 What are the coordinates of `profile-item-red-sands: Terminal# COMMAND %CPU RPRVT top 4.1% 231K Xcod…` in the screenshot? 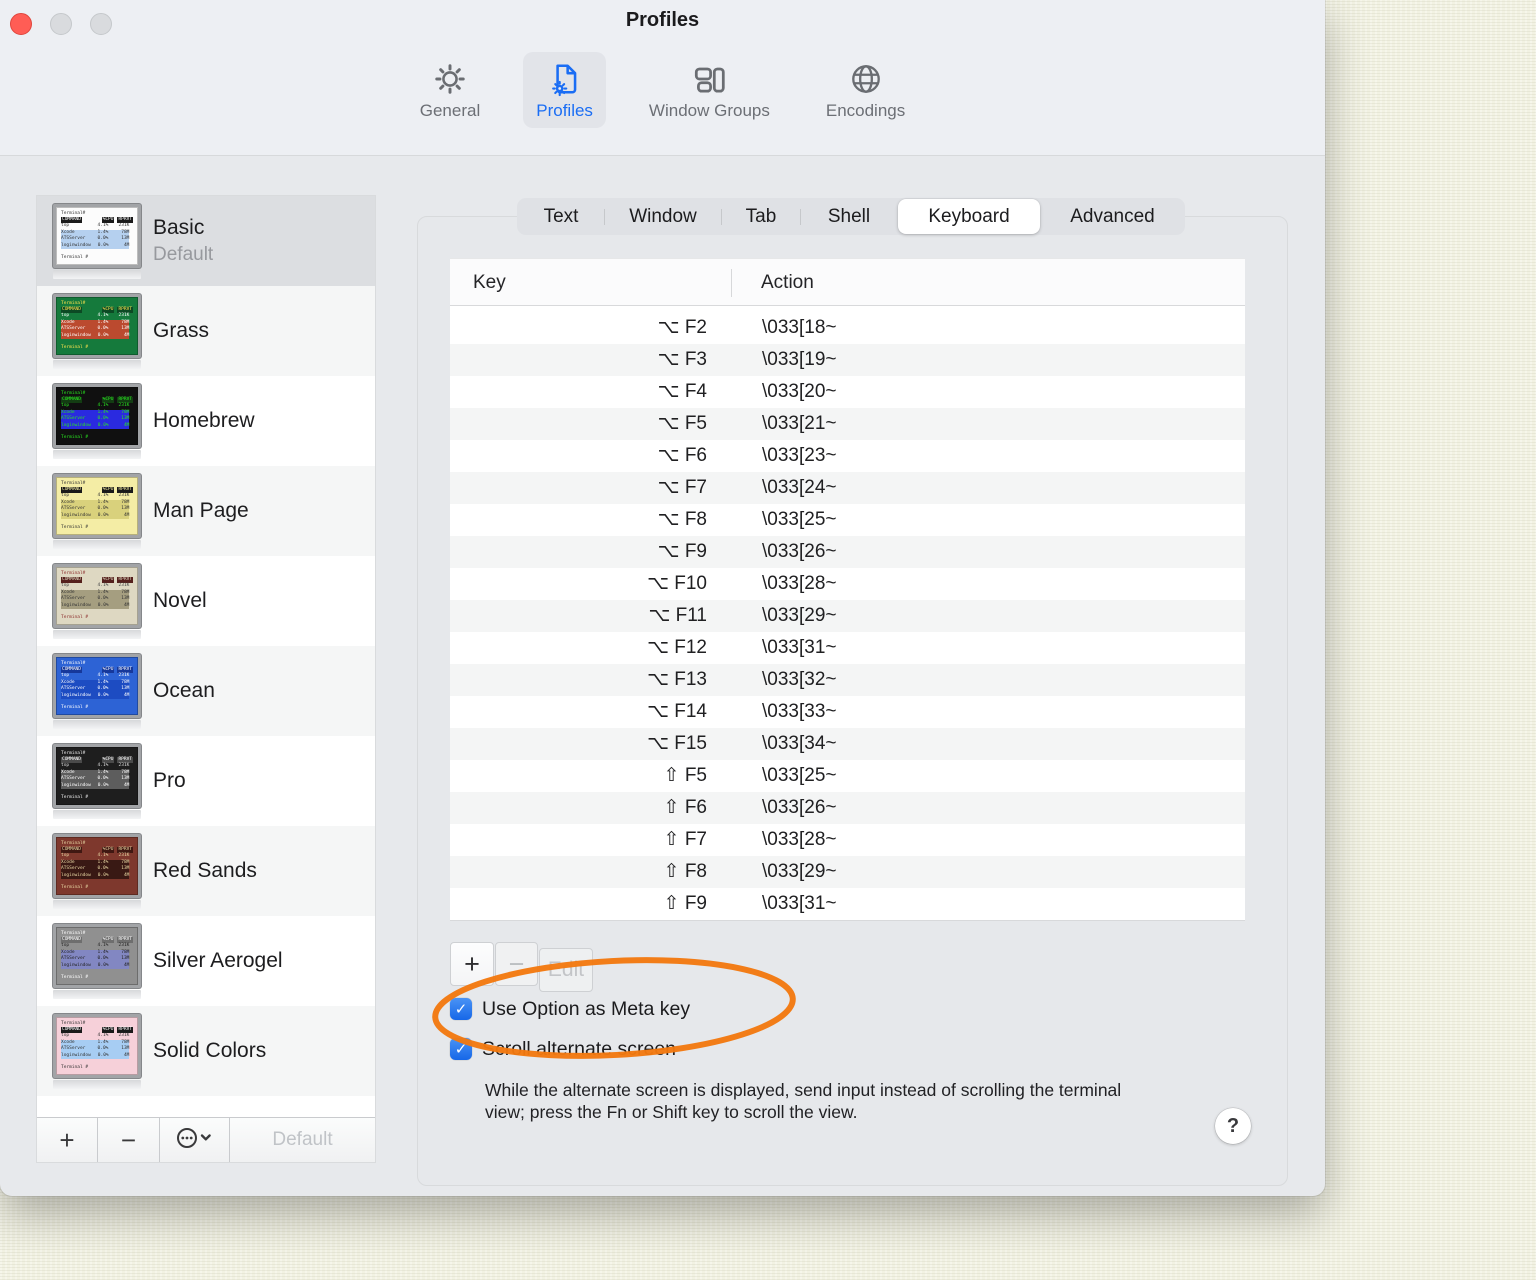 It's located at (206, 871).